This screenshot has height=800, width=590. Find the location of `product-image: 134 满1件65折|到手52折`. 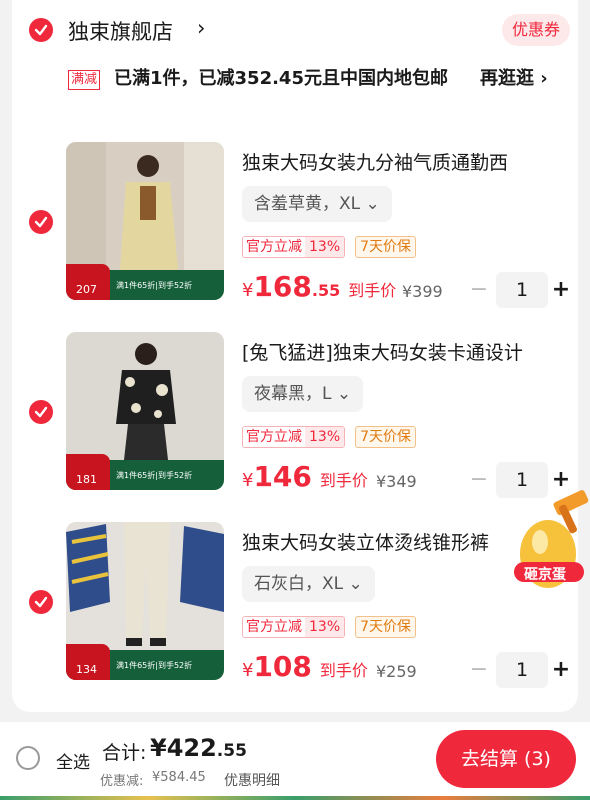

product-image: 134 满1件65折|到手52折 is located at coordinates (145, 601).